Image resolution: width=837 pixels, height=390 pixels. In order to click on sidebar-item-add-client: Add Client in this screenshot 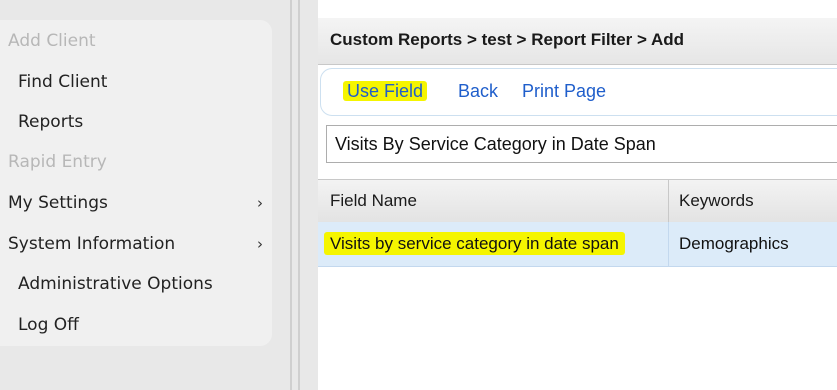, I will do `click(52, 41)`.